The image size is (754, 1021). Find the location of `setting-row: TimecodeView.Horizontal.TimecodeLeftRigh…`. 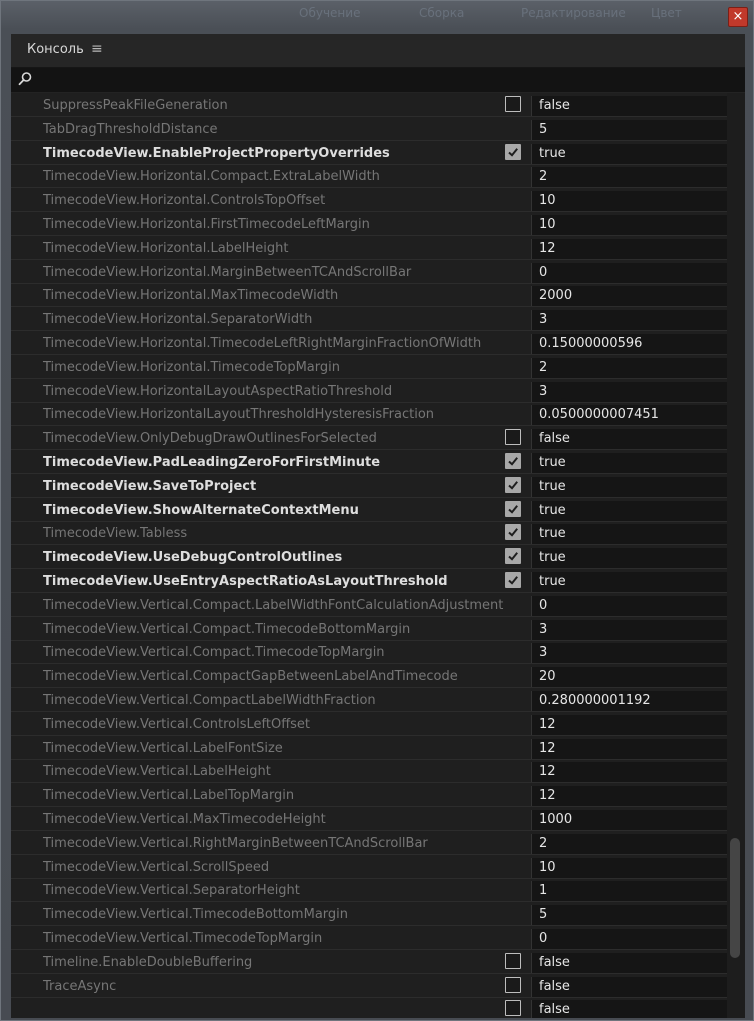

setting-row: TimecodeView.Horizontal.TimecodeLeftRigh… is located at coordinates (369, 343).